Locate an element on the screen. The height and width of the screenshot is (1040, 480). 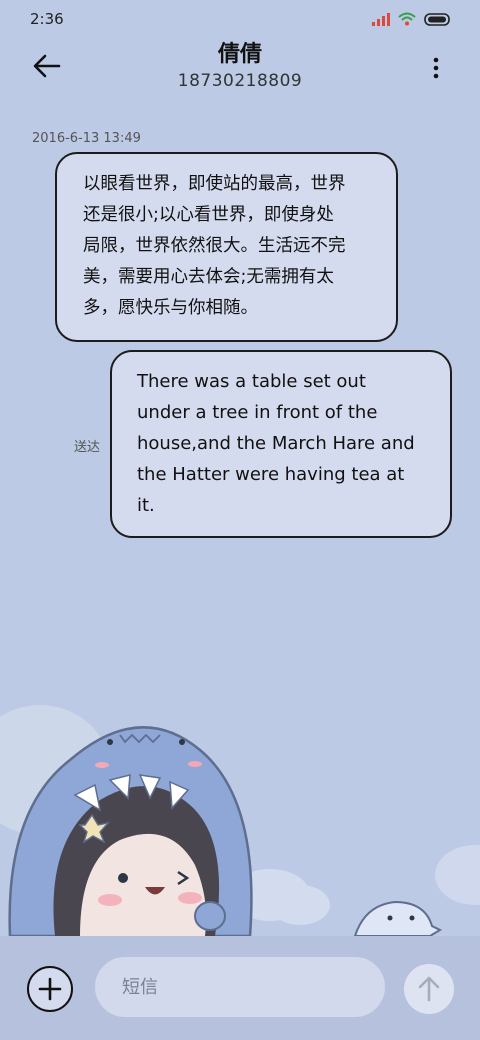
delivery-status: 送达 is located at coordinates (87, 447).